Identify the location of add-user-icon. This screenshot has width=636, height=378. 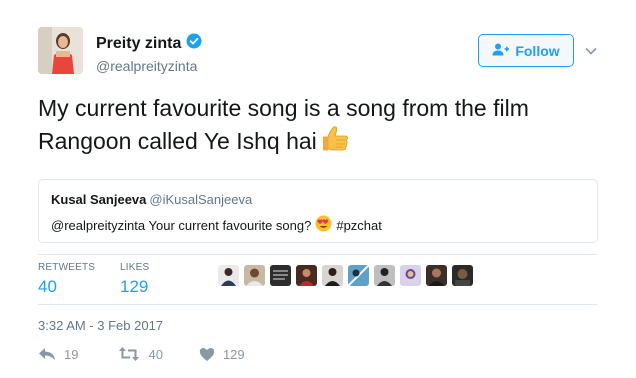
(501, 51).